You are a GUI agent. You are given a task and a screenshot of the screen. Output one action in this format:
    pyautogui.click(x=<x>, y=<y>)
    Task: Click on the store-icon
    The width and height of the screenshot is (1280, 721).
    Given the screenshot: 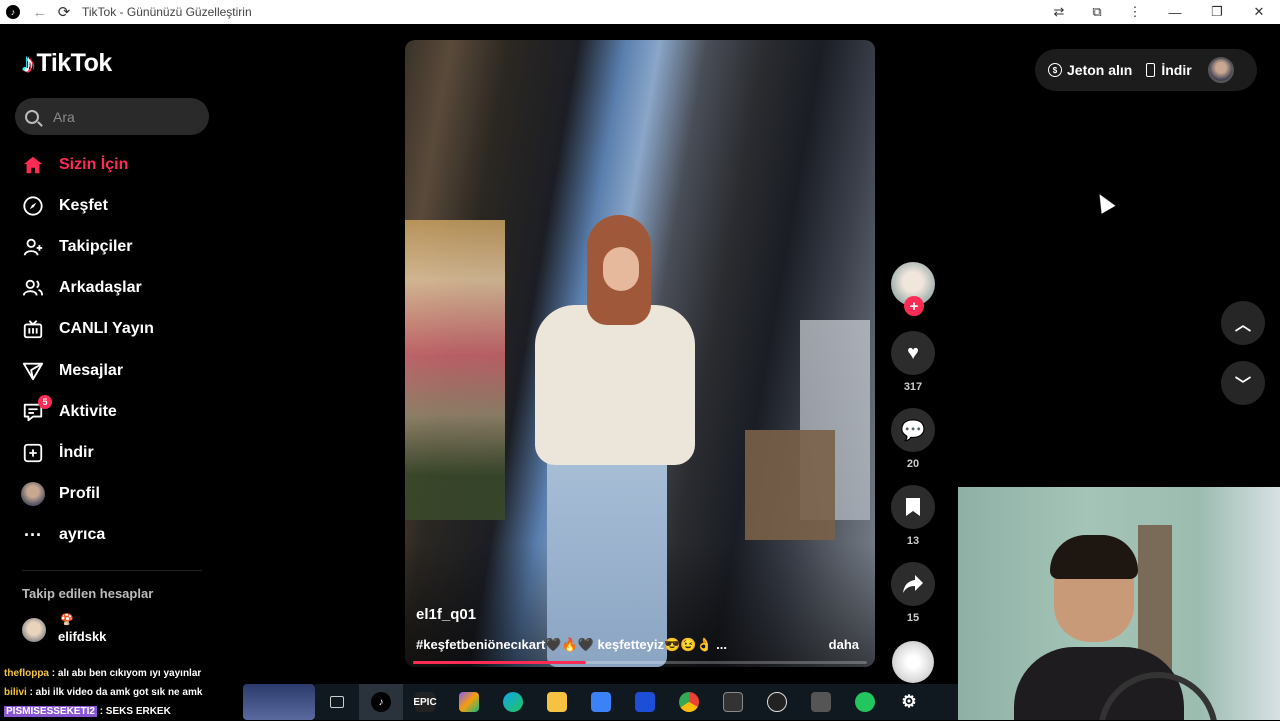 What is the action you would take?
    pyautogui.click(x=601, y=702)
    